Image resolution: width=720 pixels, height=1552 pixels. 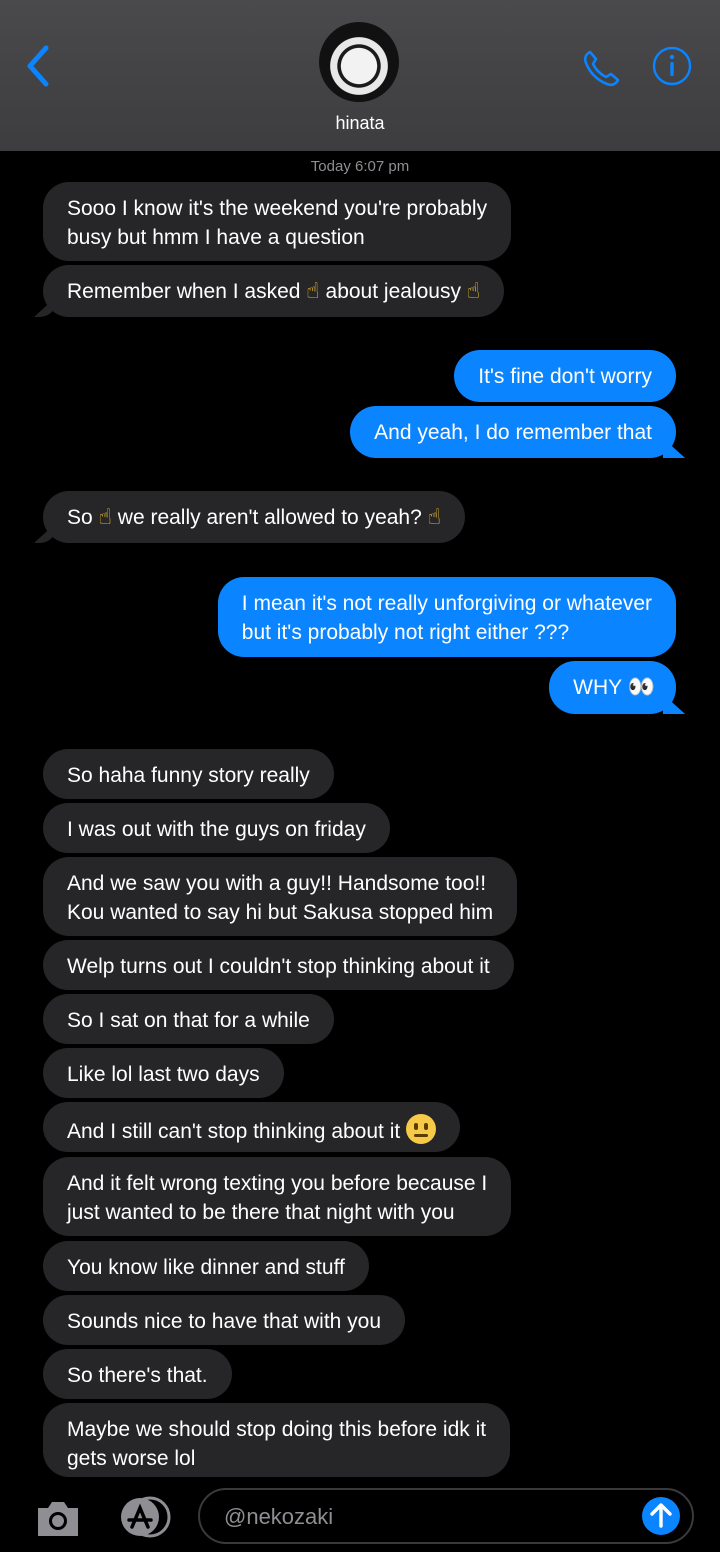 I want to click on message-text: So there's that., so click(x=137, y=1375).